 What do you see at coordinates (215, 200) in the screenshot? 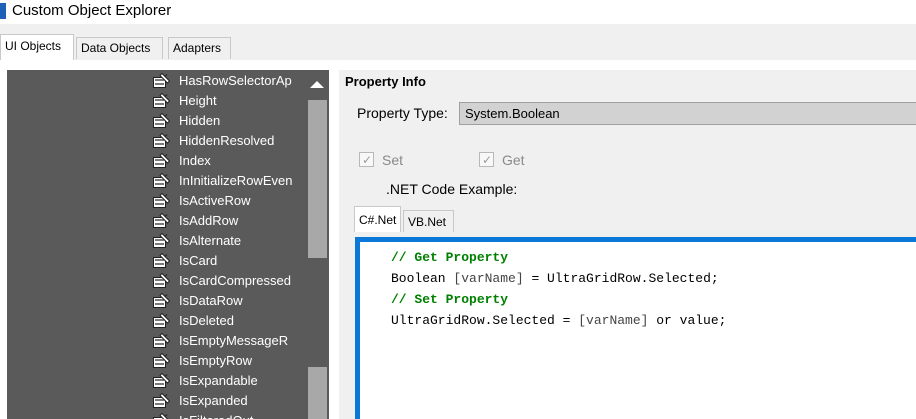
I see `tree-item-label: IsActiveRow` at bounding box center [215, 200].